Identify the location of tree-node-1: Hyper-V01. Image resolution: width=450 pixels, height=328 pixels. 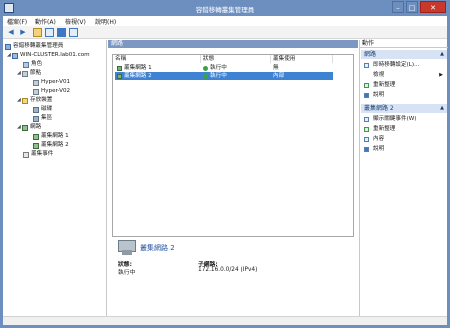
(51, 82).